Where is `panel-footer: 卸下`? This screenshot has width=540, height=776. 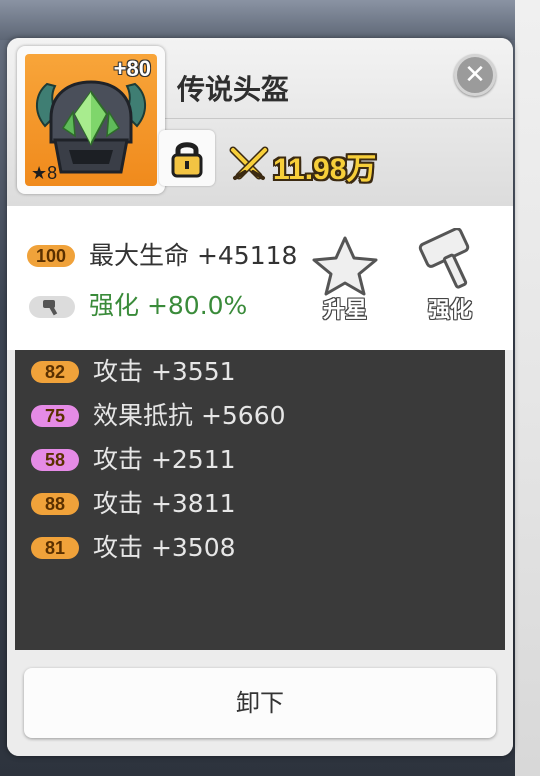
panel-footer: 卸下 is located at coordinates (260, 703).